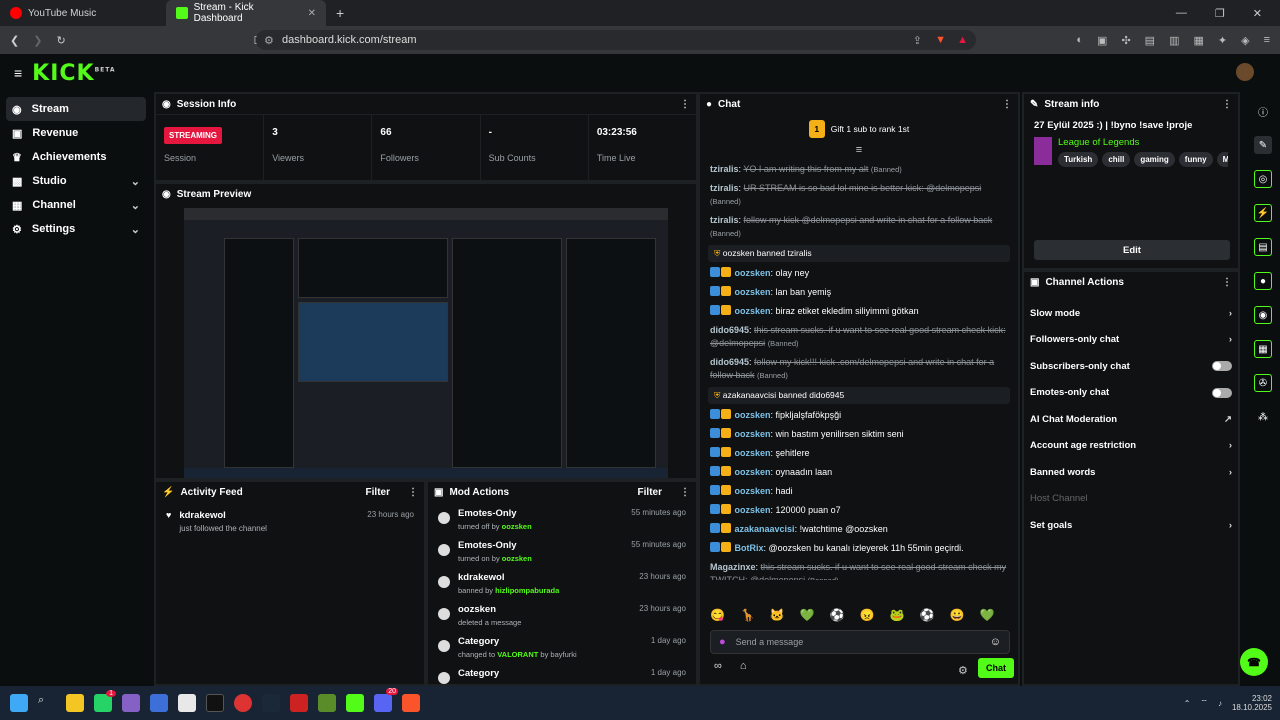 The width and height of the screenshot is (1280, 720). I want to click on url-bar: dashboard.kick.com/stream ⚙ ⇪ ▼ ▲, so click(616, 40).